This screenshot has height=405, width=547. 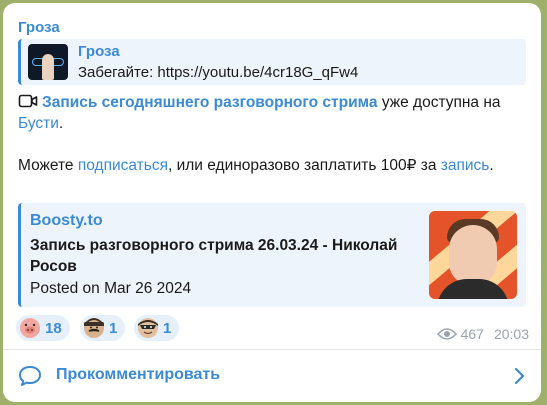 I want to click on paragraph-1-text: уже доступна на, so click(x=439, y=102).